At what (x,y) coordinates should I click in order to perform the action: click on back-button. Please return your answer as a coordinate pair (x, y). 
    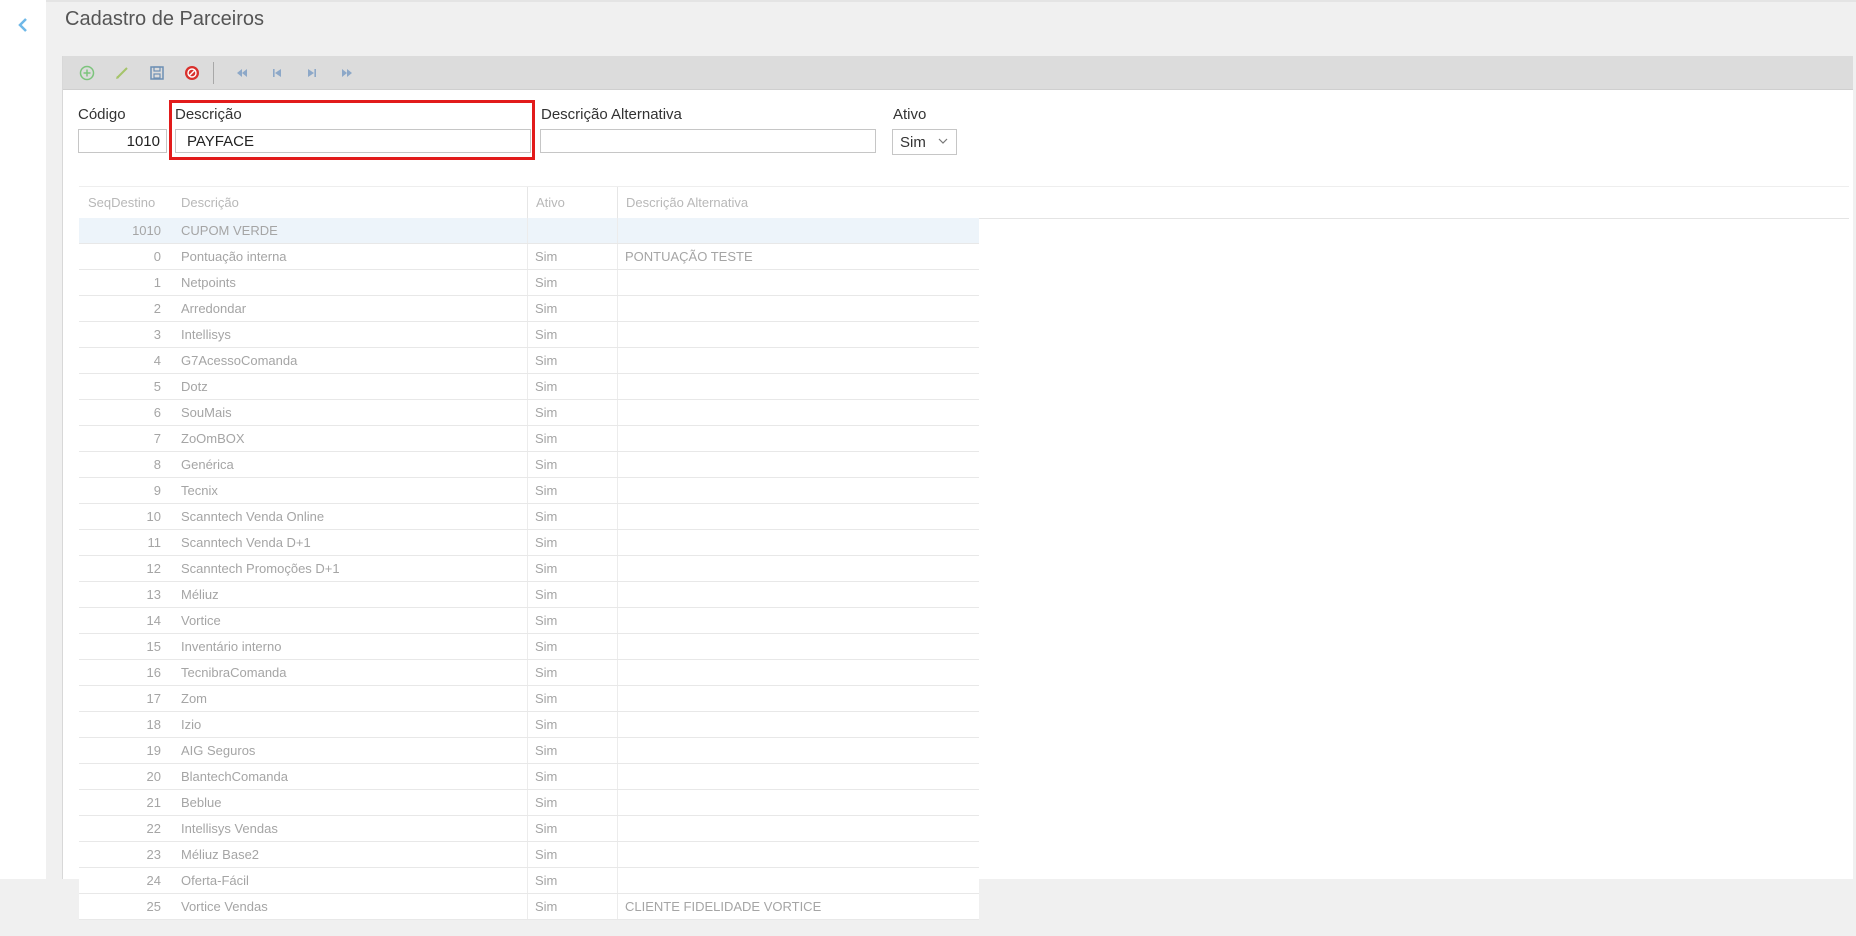
    Looking at the image, I should click on (23, 25).